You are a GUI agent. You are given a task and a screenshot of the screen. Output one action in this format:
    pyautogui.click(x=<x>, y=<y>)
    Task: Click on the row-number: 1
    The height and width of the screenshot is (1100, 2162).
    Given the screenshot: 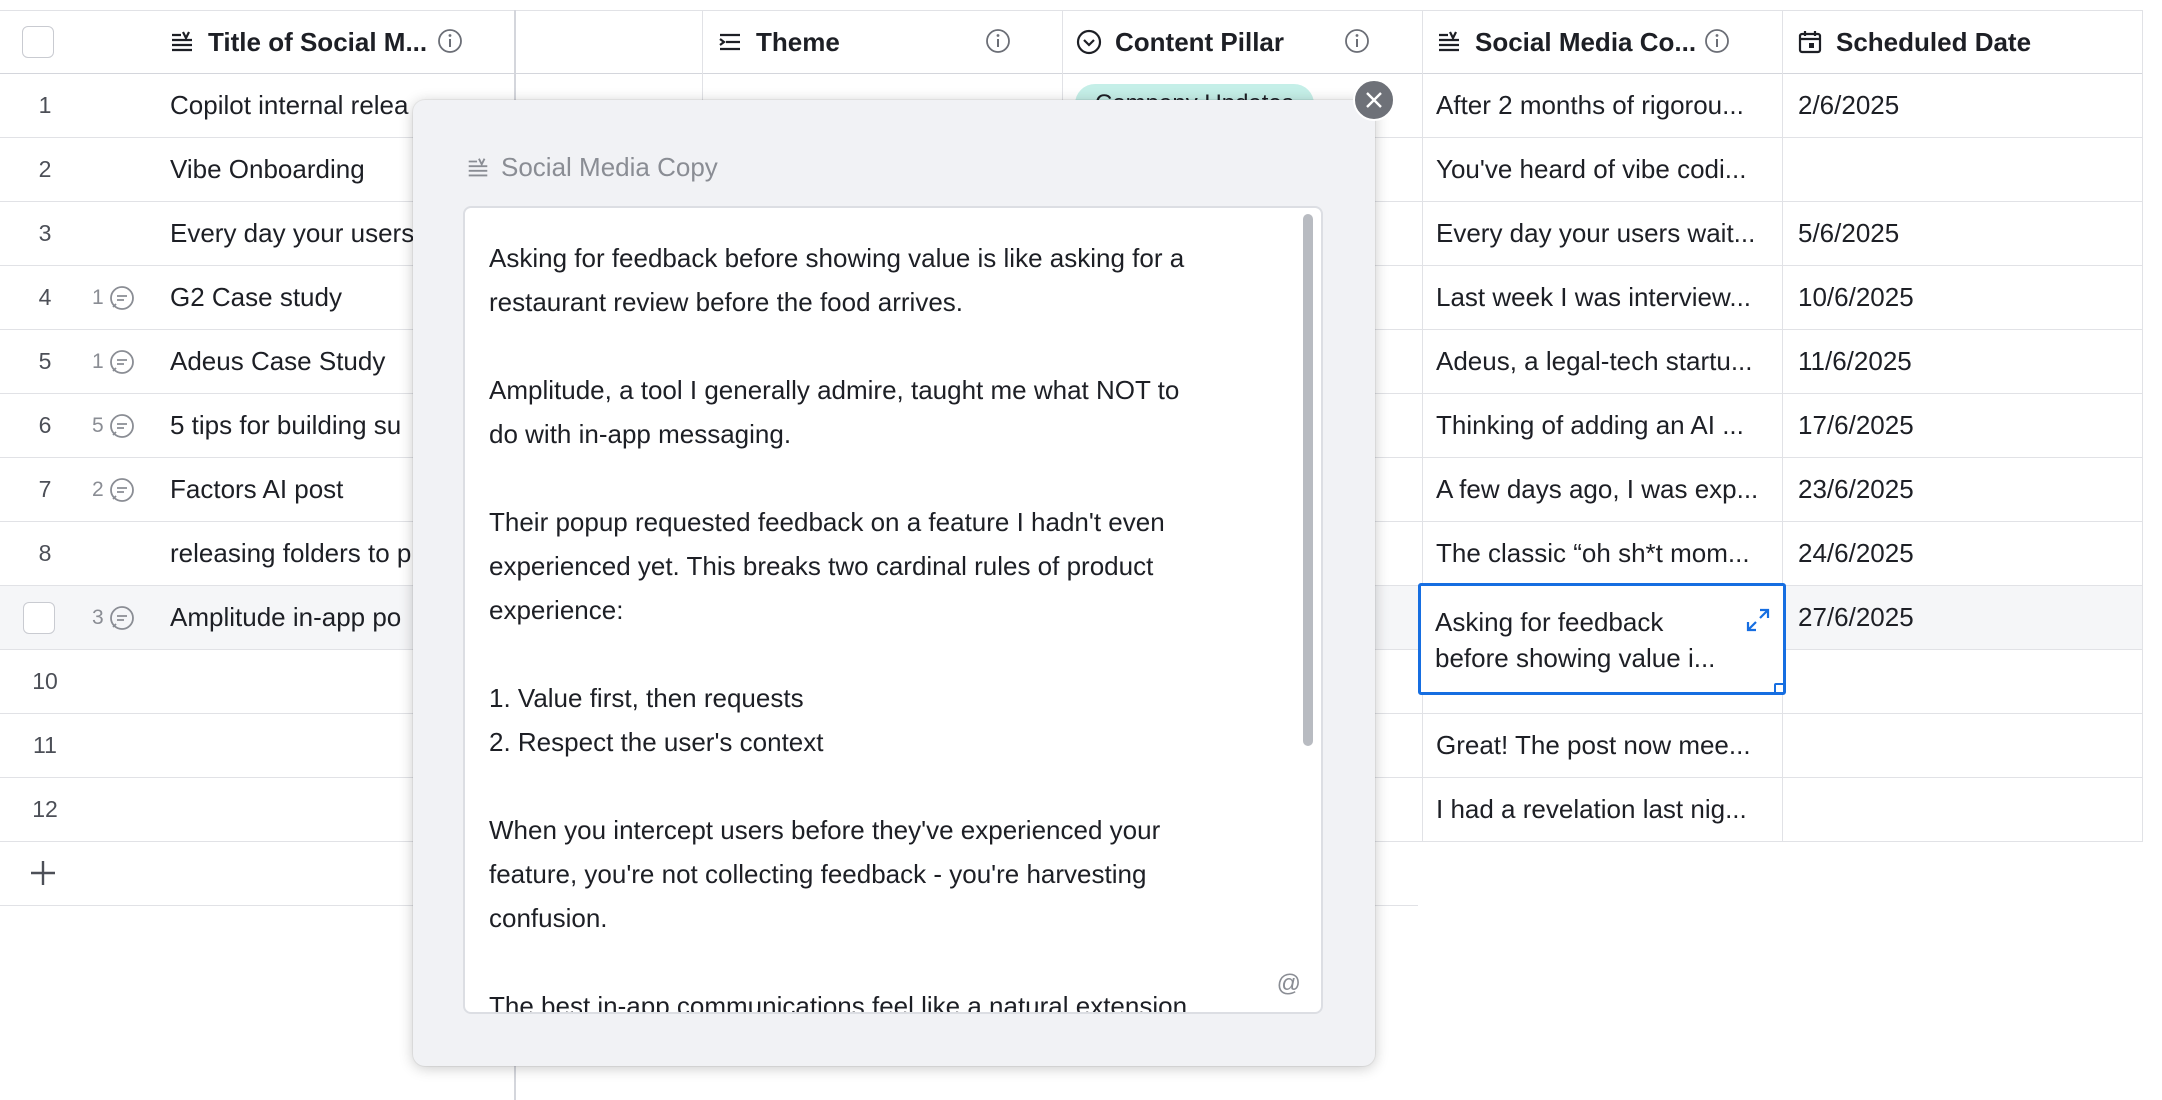 What is the action you would take?
    pyautogui.click(x=45, y=105)
    